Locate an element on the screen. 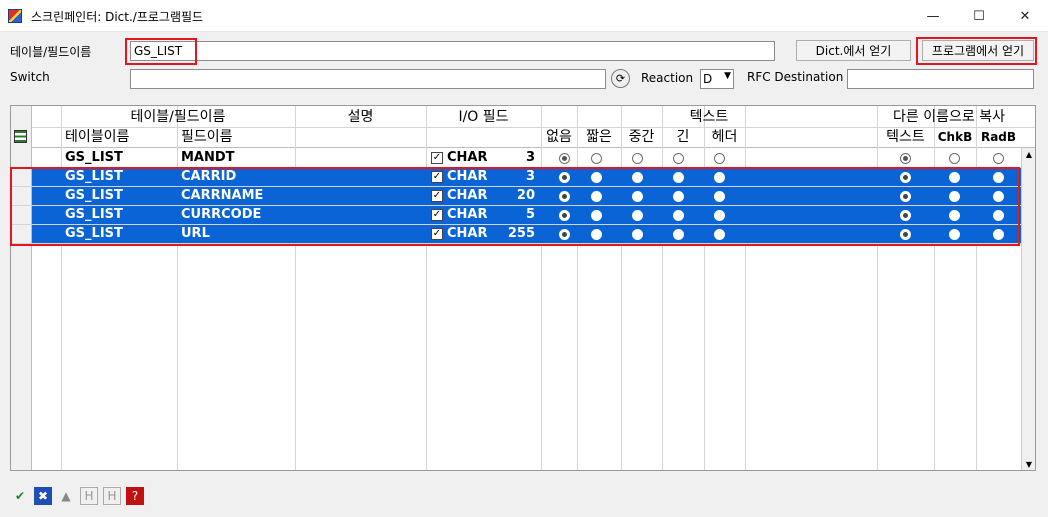 This screenshot has width=1048, height=517. header-desc: 설명 is located at coordinates (360, 117).